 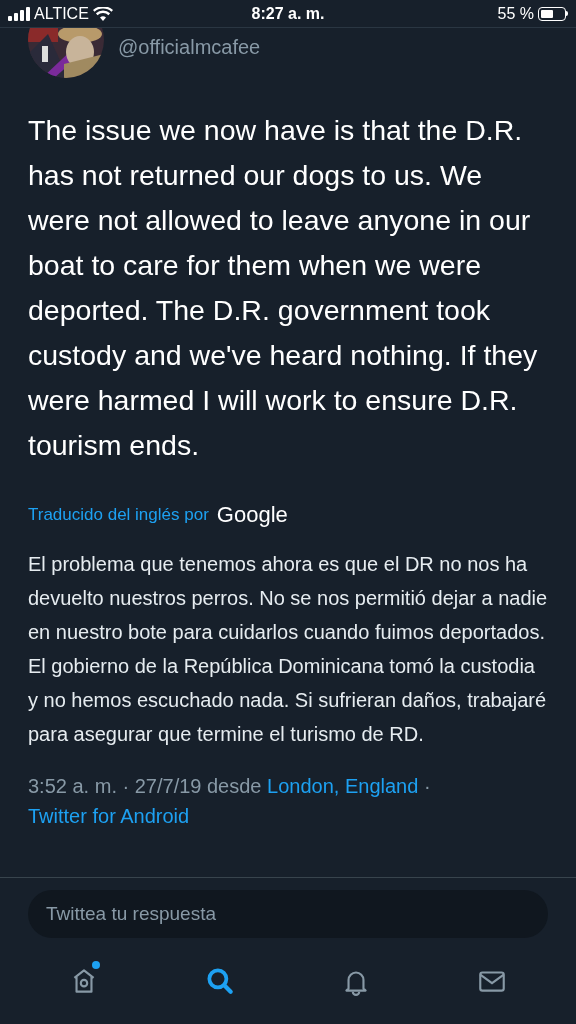 I want to click on tweet-timestamp: 3:52 a. m. · 27/7/19 desde, so click(x=145, y=786).